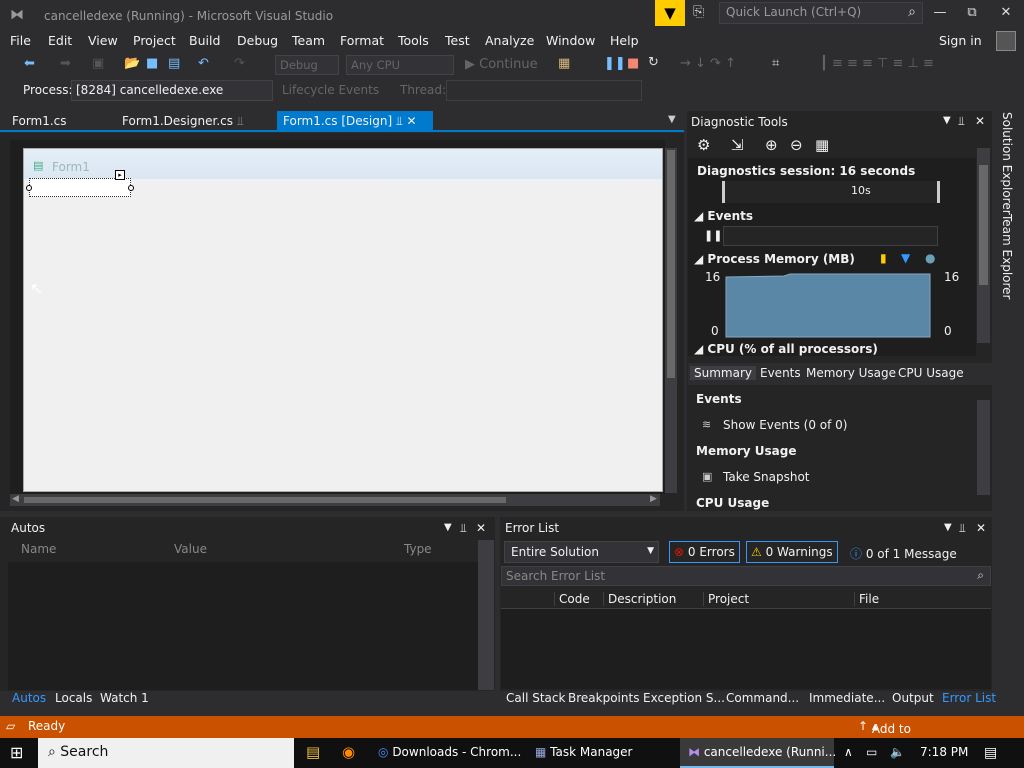 The height and width of the screenshot is (768, 1024). What do you see at coordinates (983, 225) in the screenshot?
I see `diagnostic-scroll-thumb` at bounding box center [983, 225].